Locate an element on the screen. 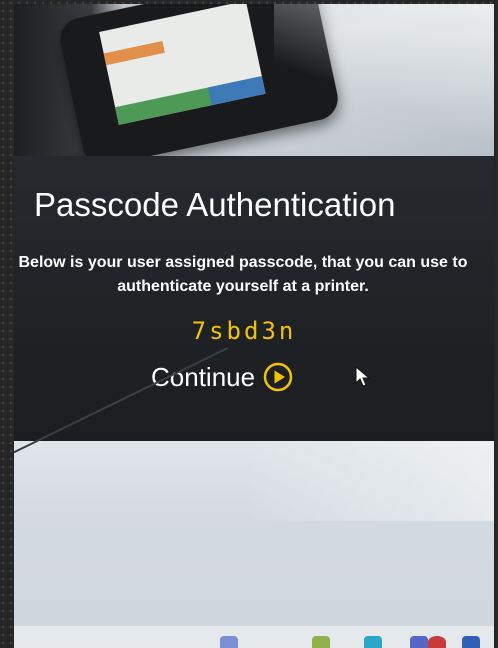  continue-button: Continue is located at coordinates (222, 377).